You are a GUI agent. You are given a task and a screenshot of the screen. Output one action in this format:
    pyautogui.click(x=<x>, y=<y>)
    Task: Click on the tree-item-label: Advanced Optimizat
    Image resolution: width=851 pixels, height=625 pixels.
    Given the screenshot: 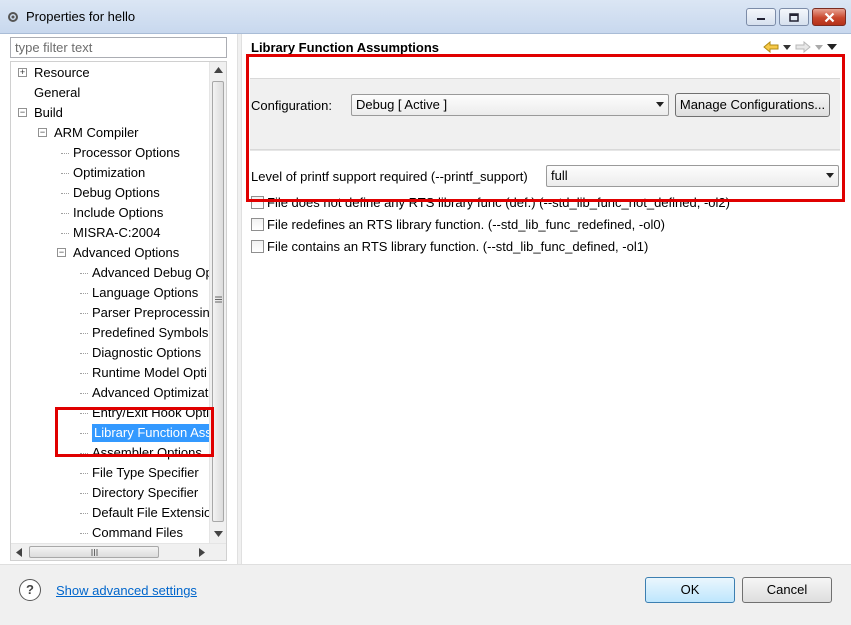 What is the action you would take?
    pyautogui.click(x=150, y=392)
    